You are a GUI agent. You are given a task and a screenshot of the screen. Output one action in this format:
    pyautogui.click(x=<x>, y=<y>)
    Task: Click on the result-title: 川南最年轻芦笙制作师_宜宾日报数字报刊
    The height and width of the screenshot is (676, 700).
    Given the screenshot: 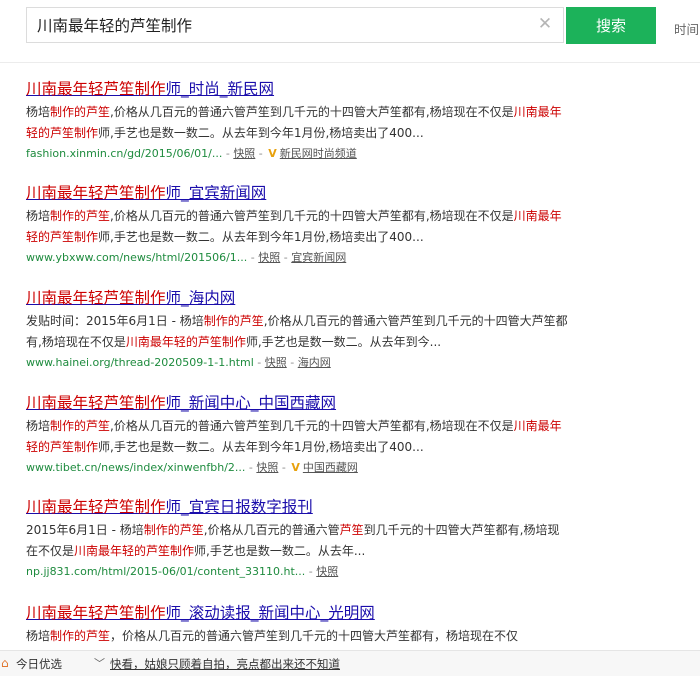 What is the action you would take?
    pyautogui.click(x=306, y=507)
    